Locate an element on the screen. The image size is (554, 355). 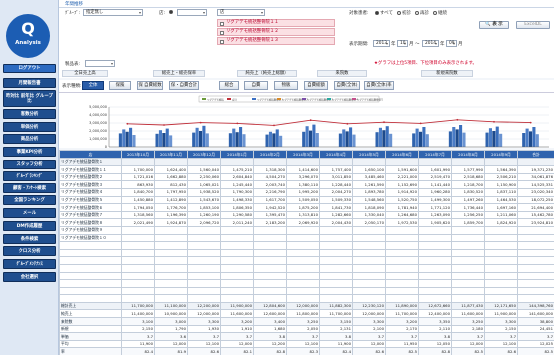
sidebar-item-16: 会社選択 is located at coordinates (29, 277).